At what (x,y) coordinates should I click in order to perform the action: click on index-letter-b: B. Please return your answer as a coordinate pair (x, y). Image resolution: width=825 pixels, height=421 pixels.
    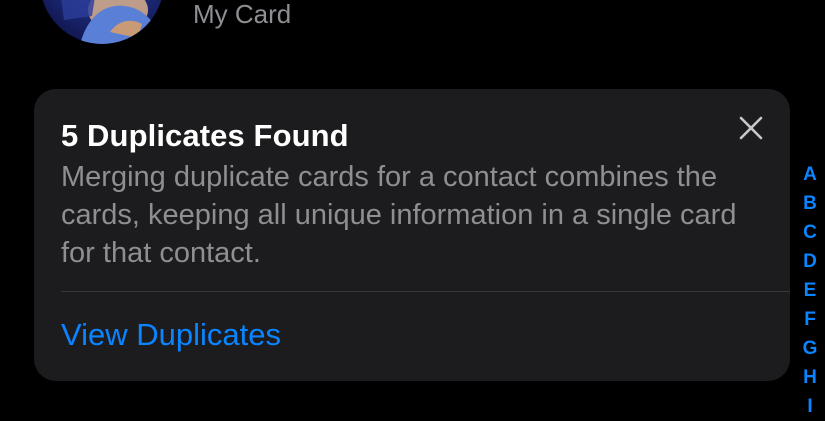
    Looking at the image, I should click on (810, 203).